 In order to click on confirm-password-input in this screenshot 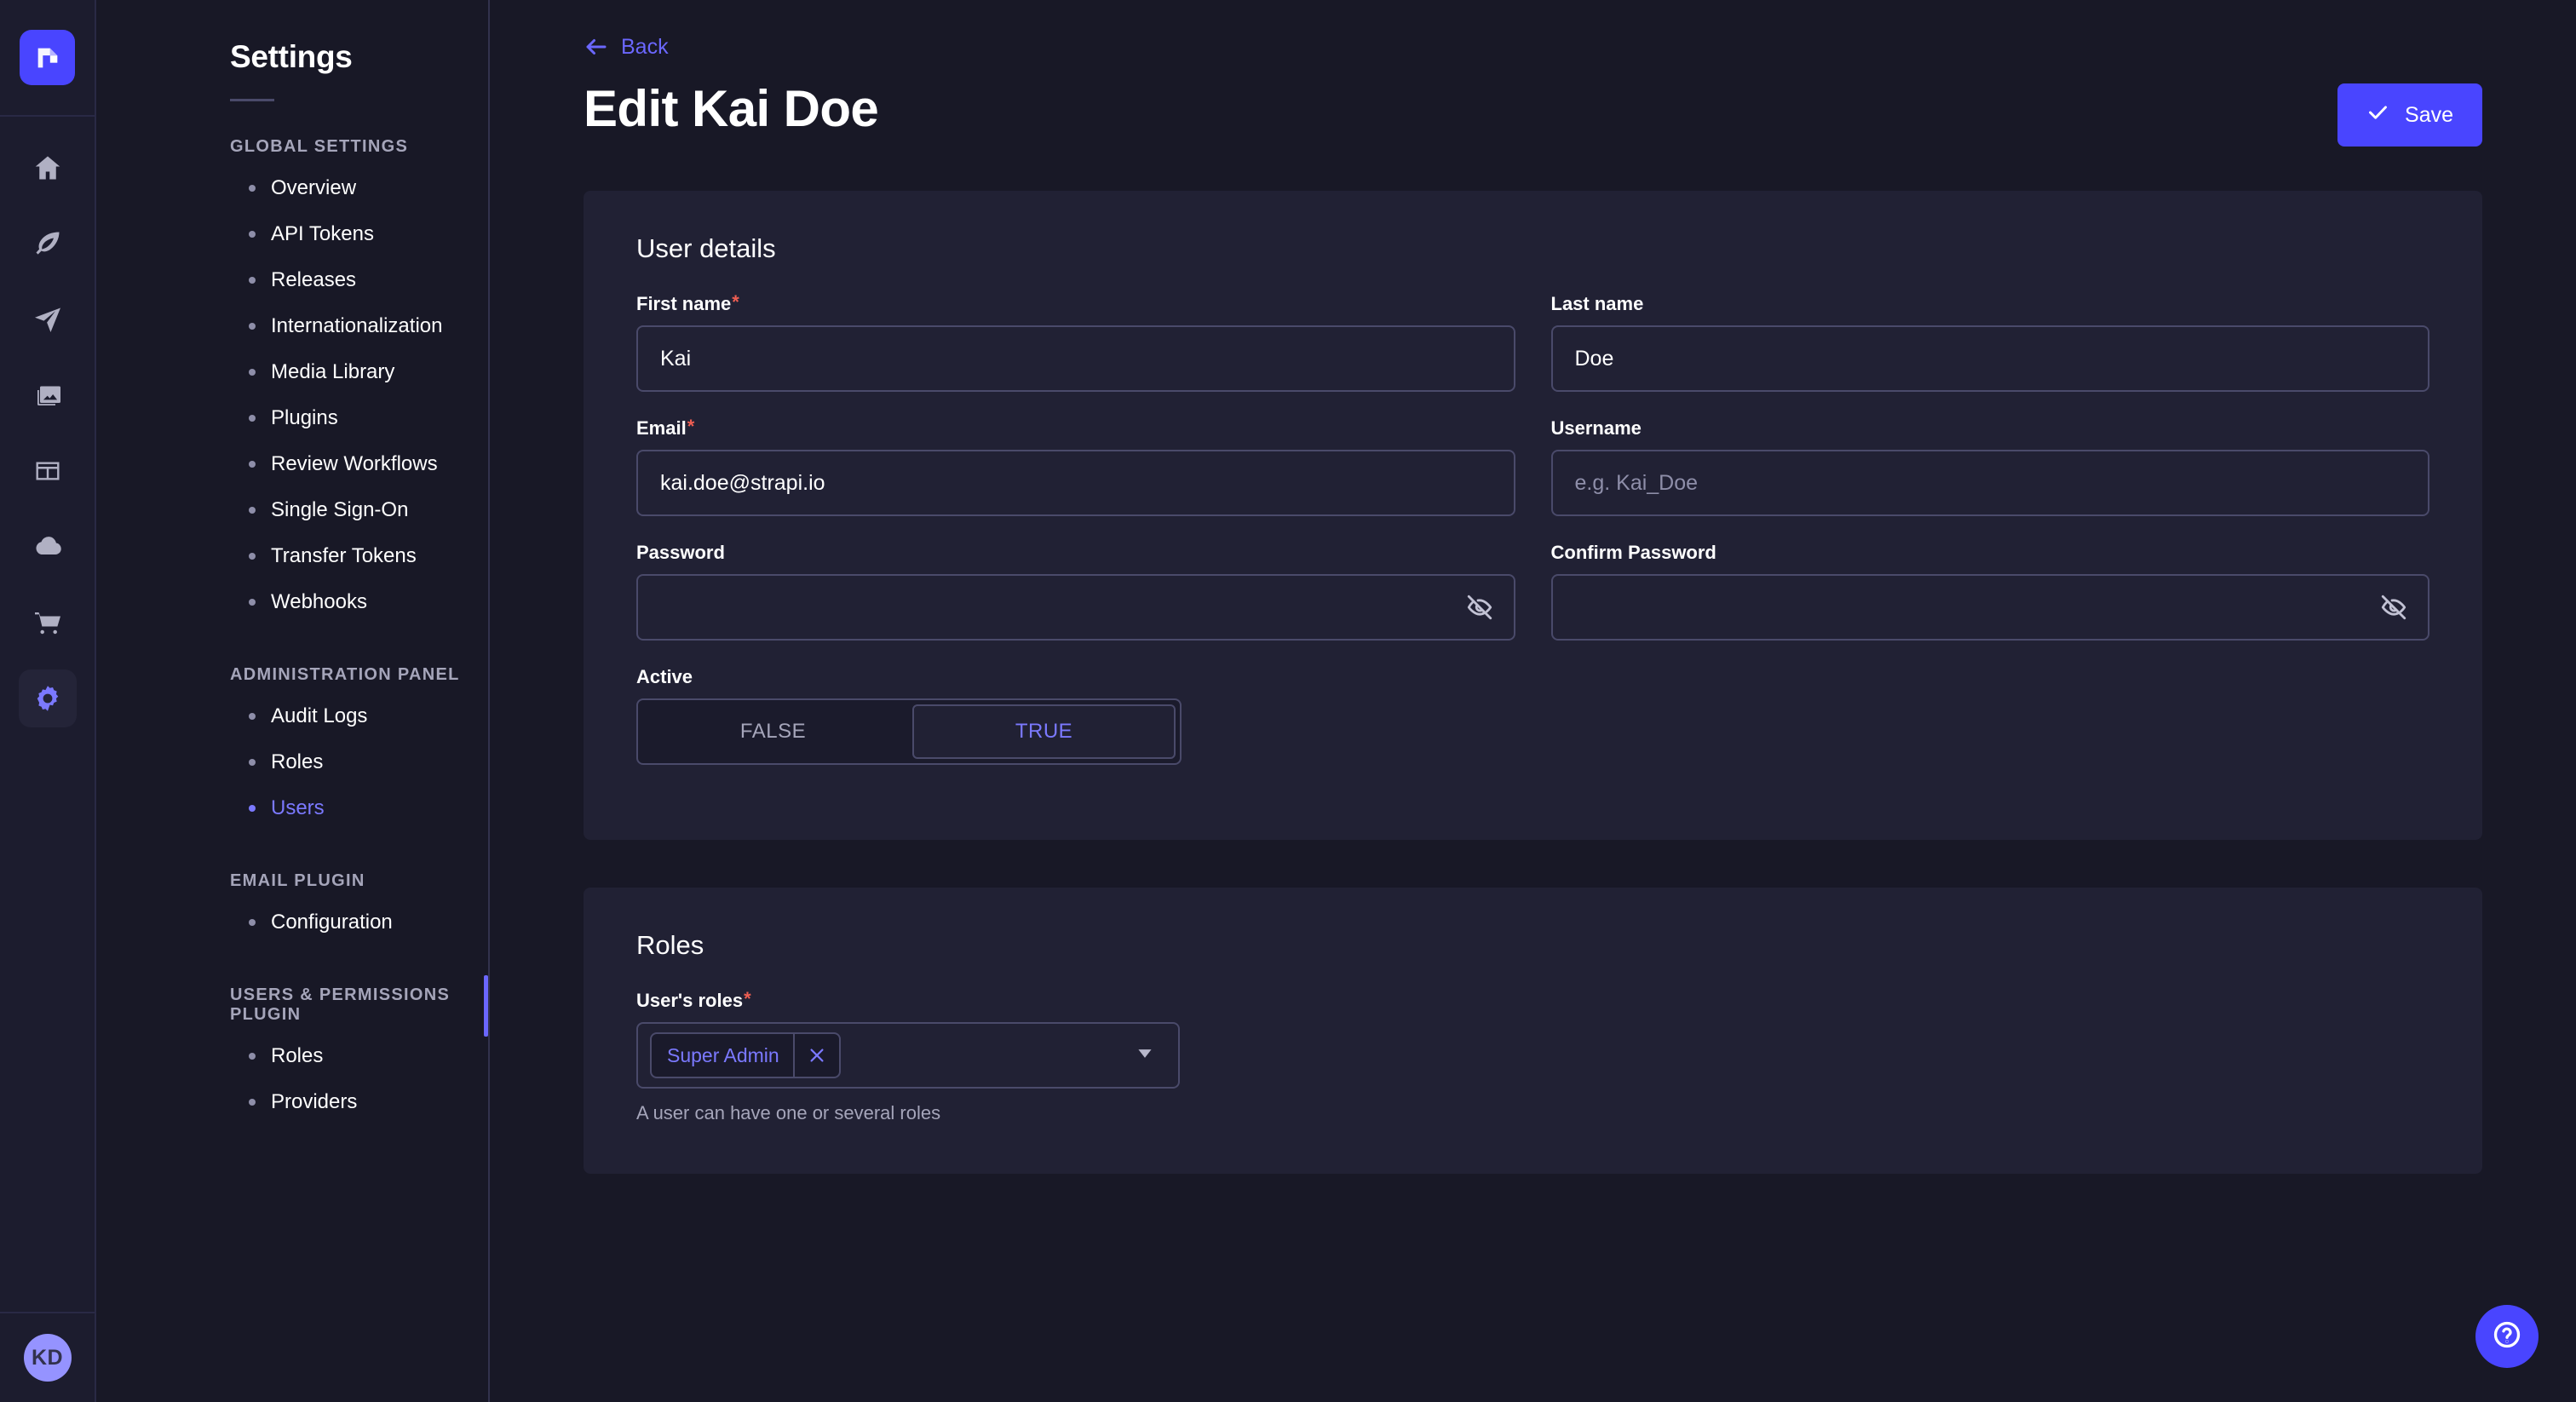, I will do `click(1989, 607)`.